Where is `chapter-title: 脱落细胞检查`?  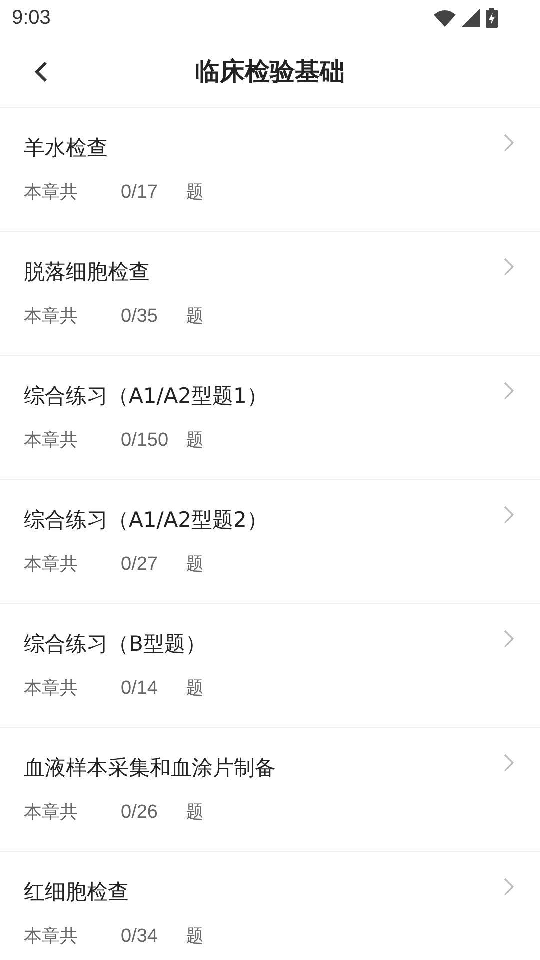 chapter-title: 脱落细胞检查 is located at coordinates (87, 272).